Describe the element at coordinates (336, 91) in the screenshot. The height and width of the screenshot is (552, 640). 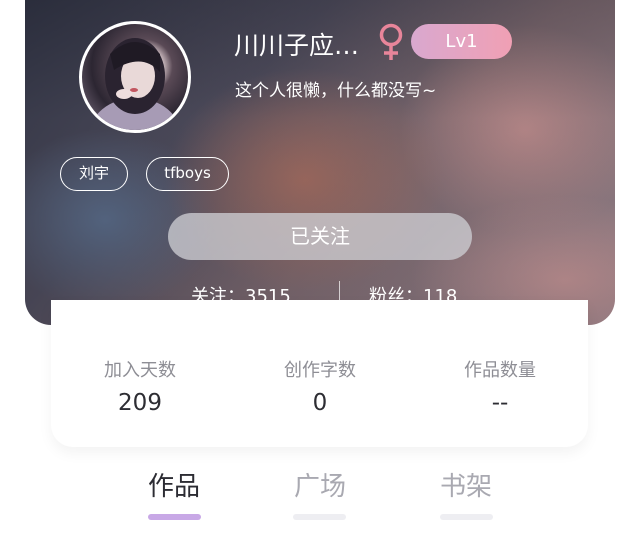
I see `bio-text: 这个人很懒，什么都没写~` at that location.